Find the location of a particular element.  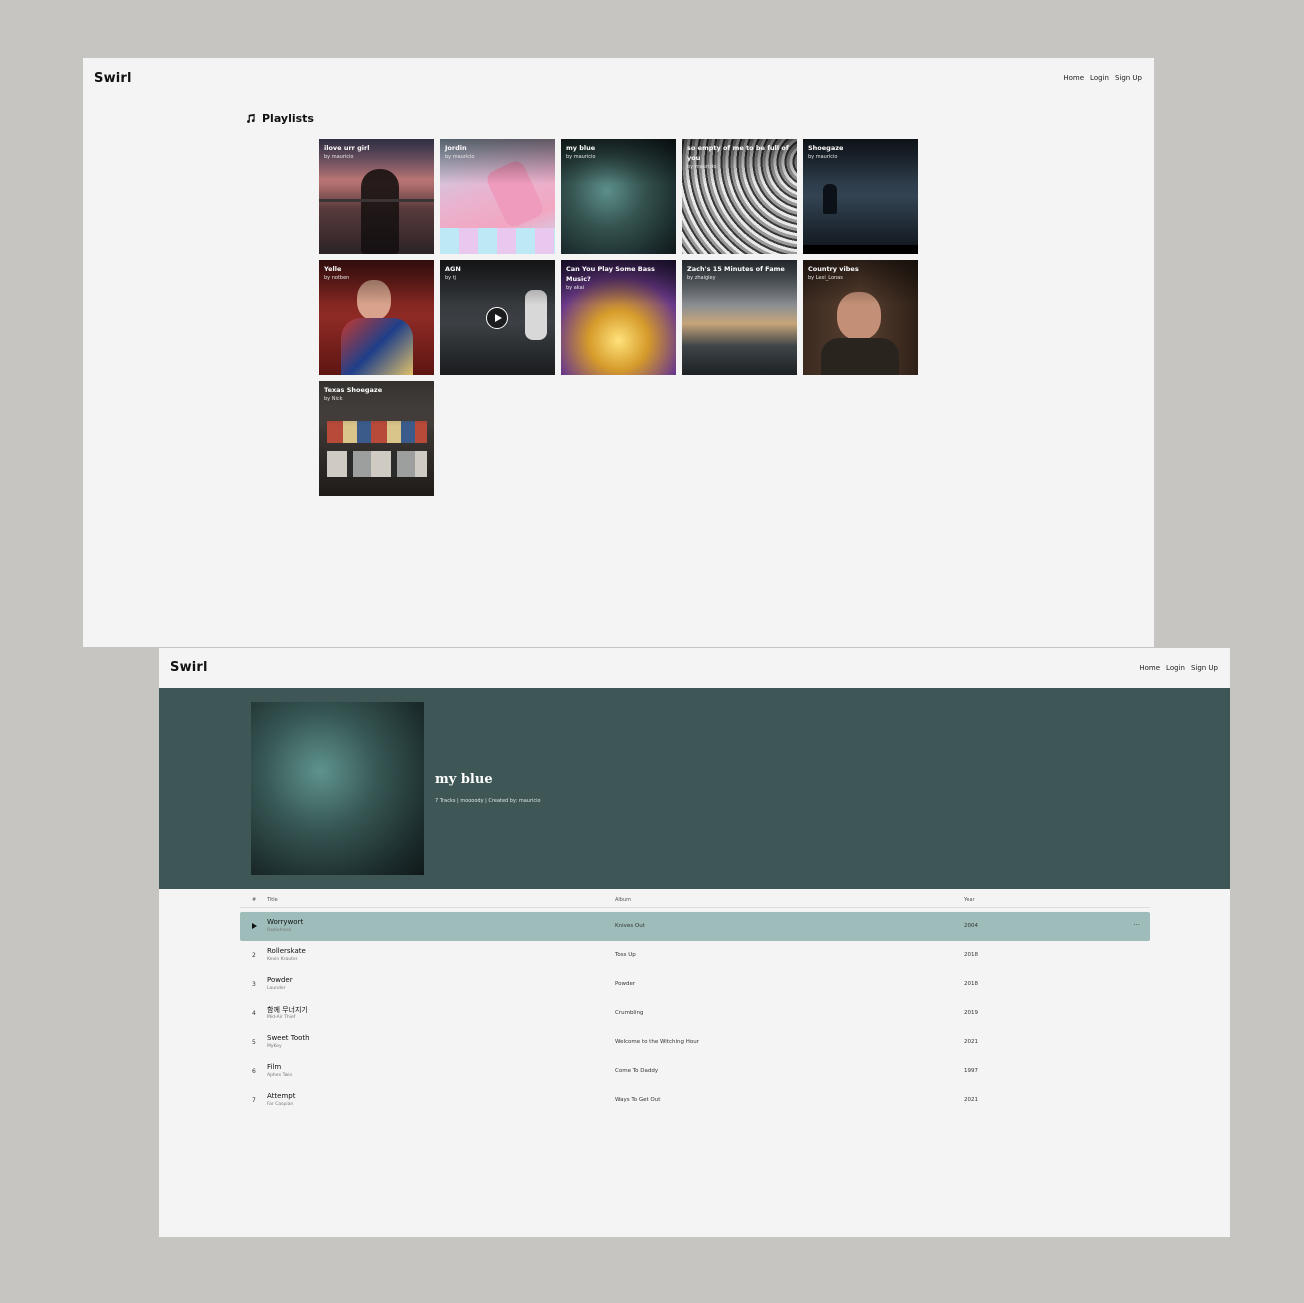

more-options-icon: ··· is located at coordinates (1136, 925).